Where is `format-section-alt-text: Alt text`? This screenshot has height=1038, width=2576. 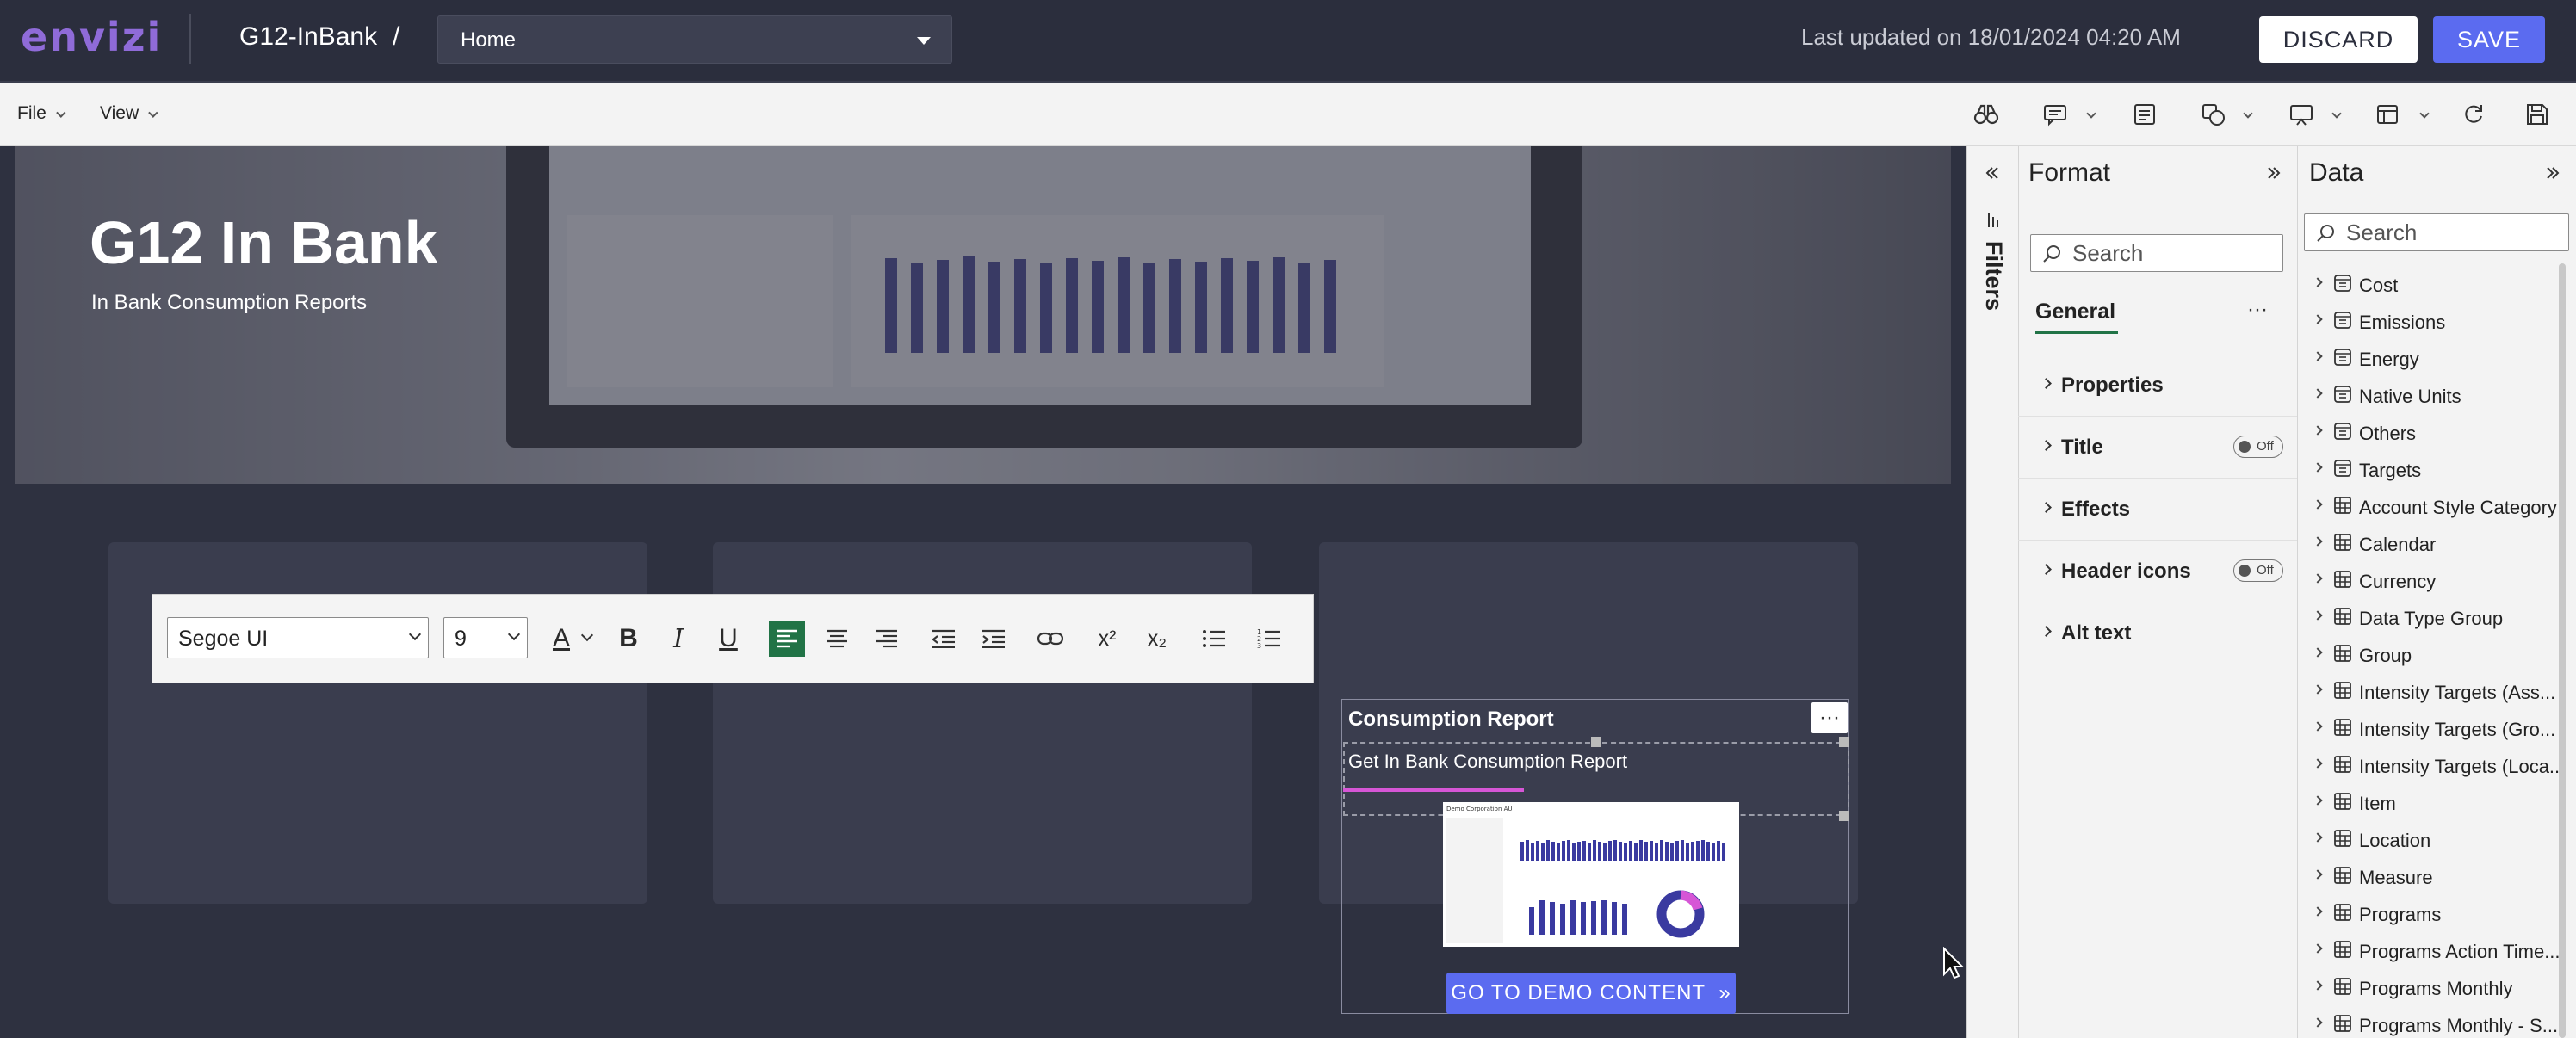
format-section-alt-text: Alt text is located at coordinates (2157, 633).